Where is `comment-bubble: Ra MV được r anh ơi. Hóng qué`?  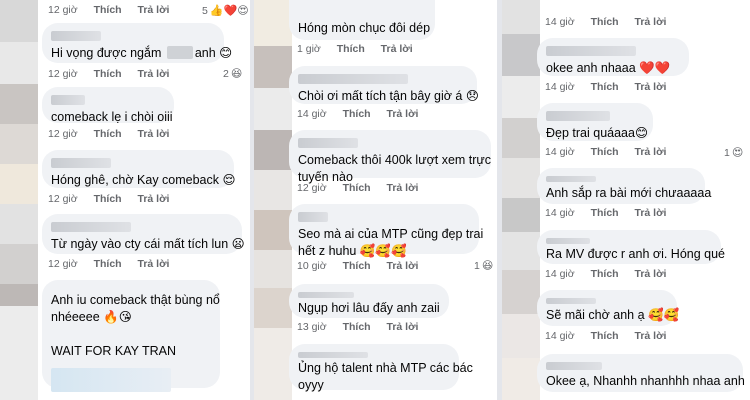
comment-bubble: Ra MV được r anh ơi. Hóng qué is located at coordinates (631, 247).